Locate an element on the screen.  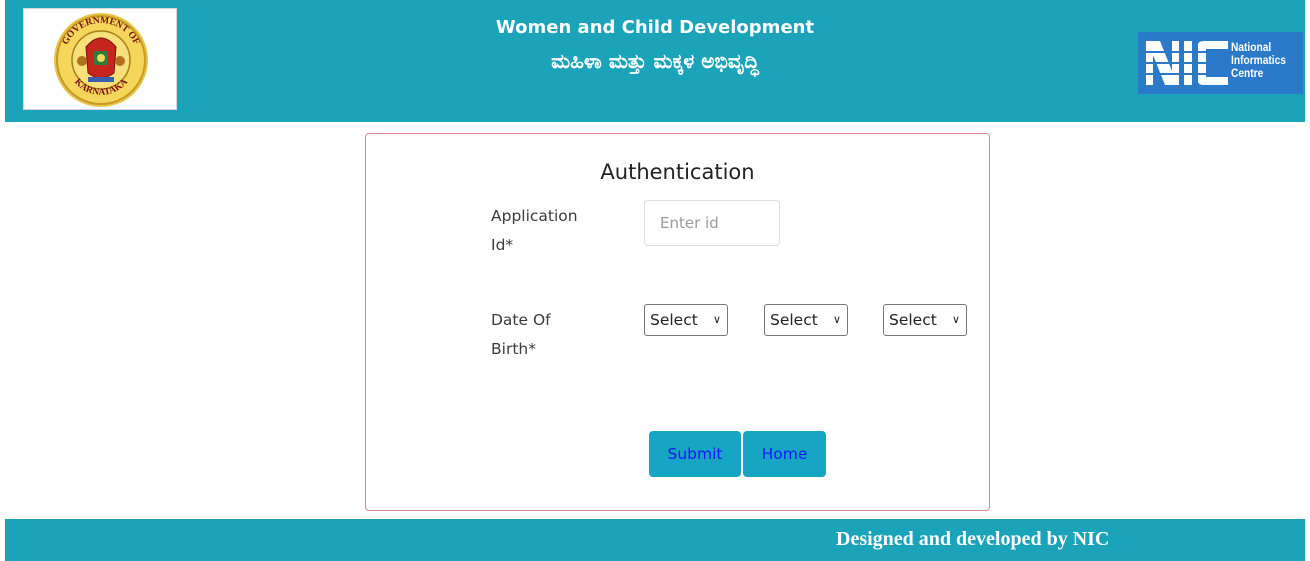
authentication-title: Authentication is located at coordinates (677, 172).